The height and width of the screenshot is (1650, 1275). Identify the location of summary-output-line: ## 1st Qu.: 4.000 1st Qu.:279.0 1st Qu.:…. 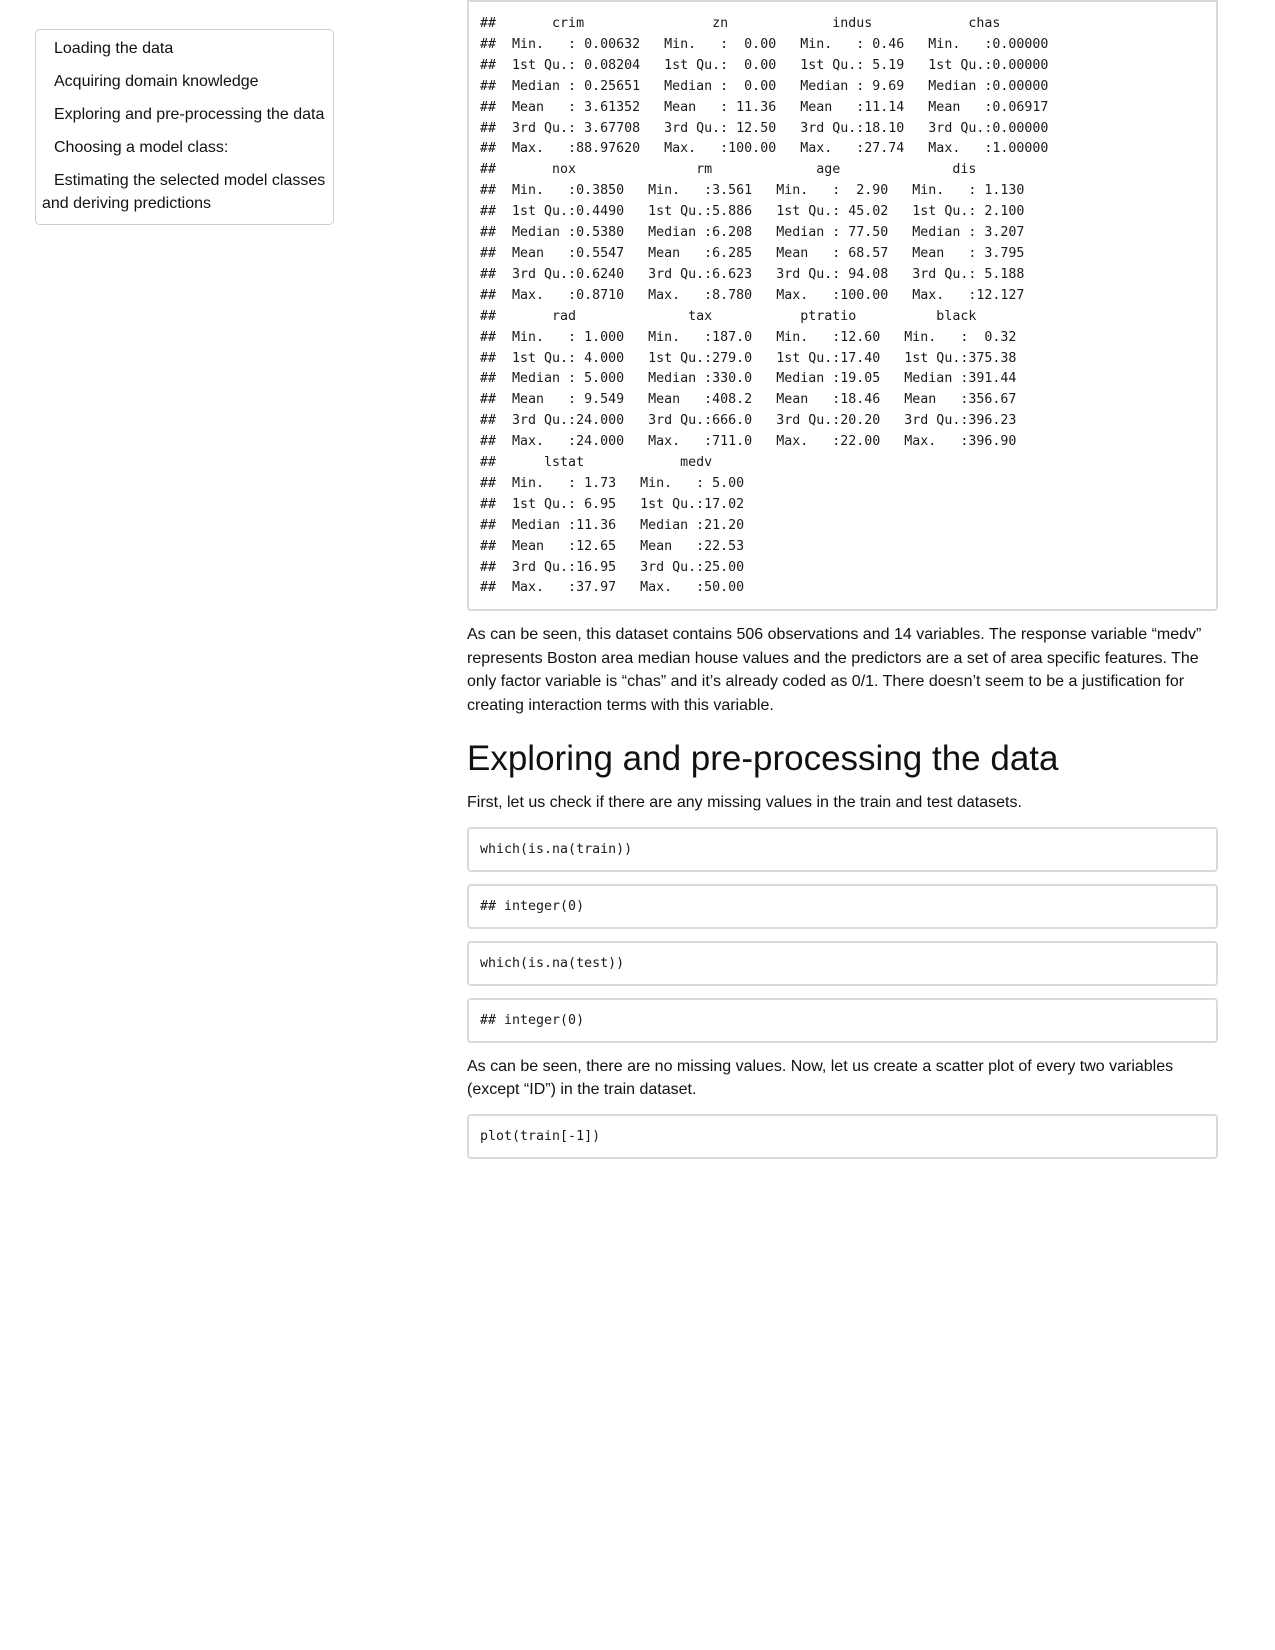
(756, 358).